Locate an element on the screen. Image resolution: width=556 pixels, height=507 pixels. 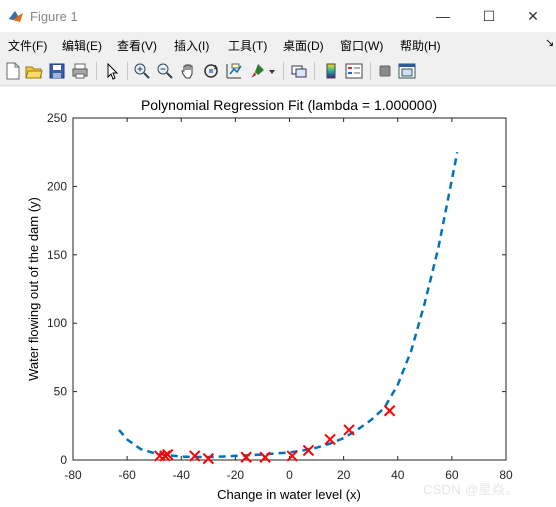
y-tick-label: 0 is located at coordinates (63, 460).